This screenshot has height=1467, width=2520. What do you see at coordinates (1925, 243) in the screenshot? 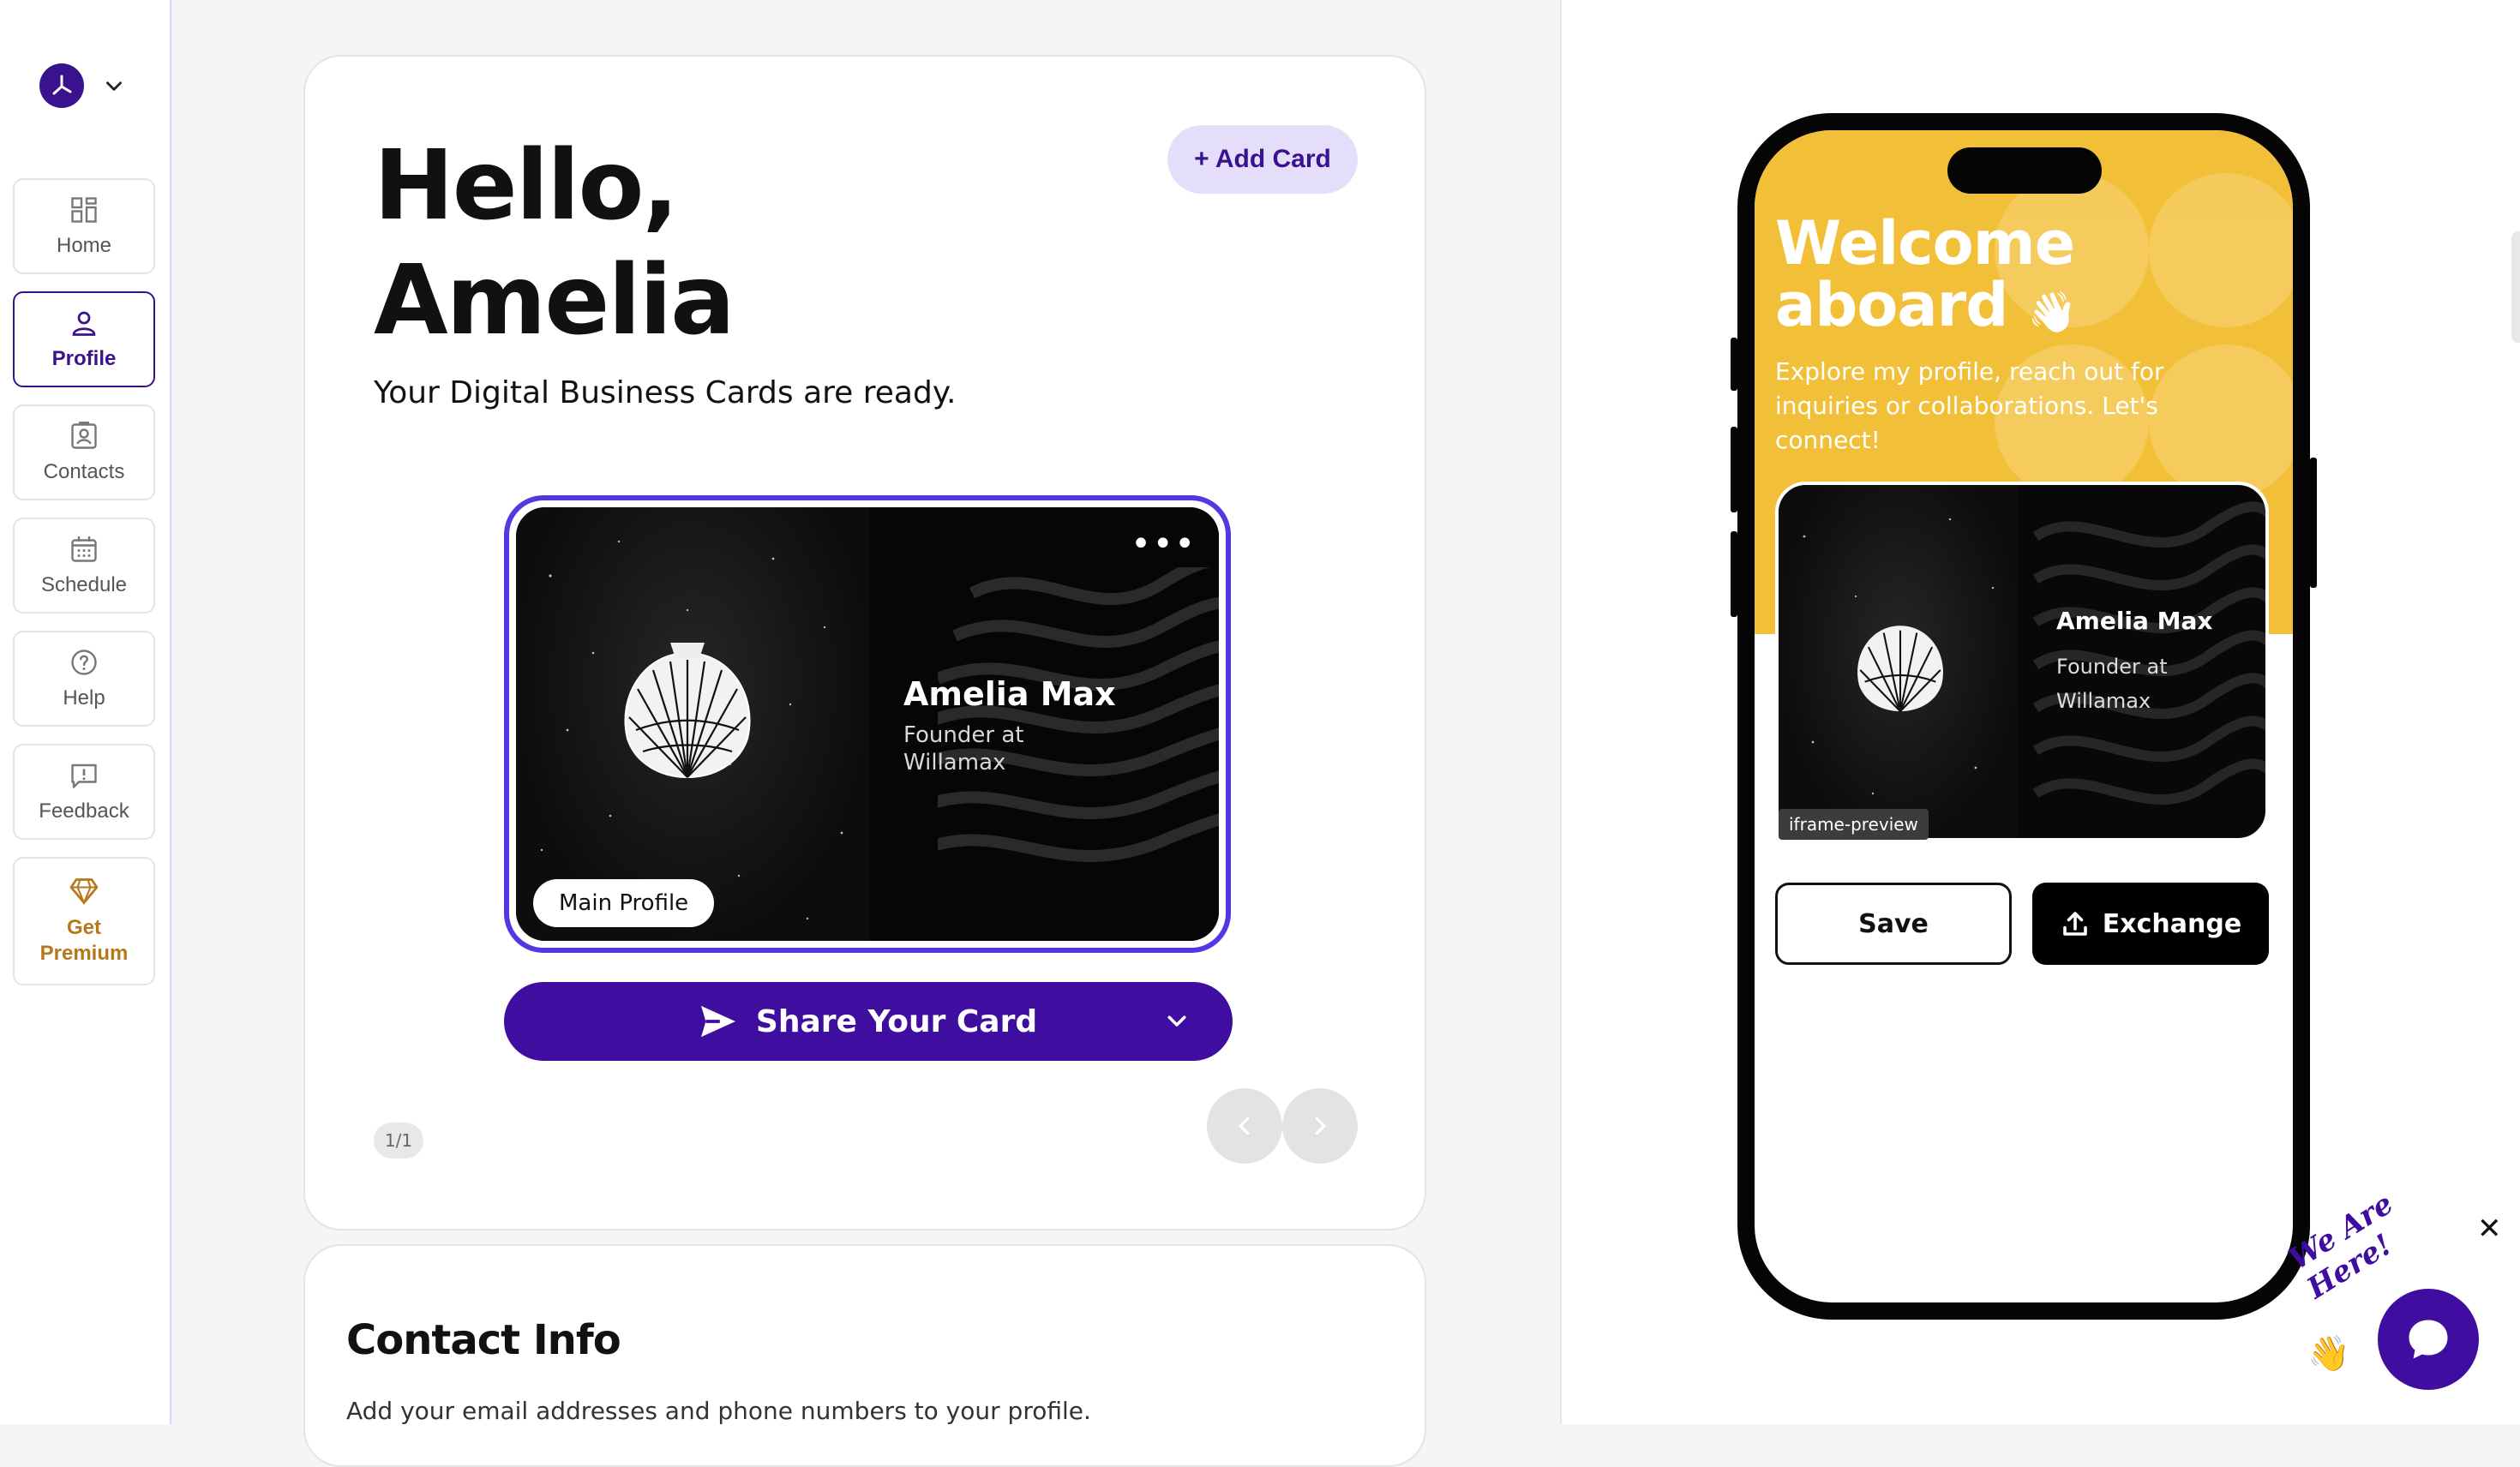
I see `welcome-line1: Welcome` at bounding box center [1925, 243].